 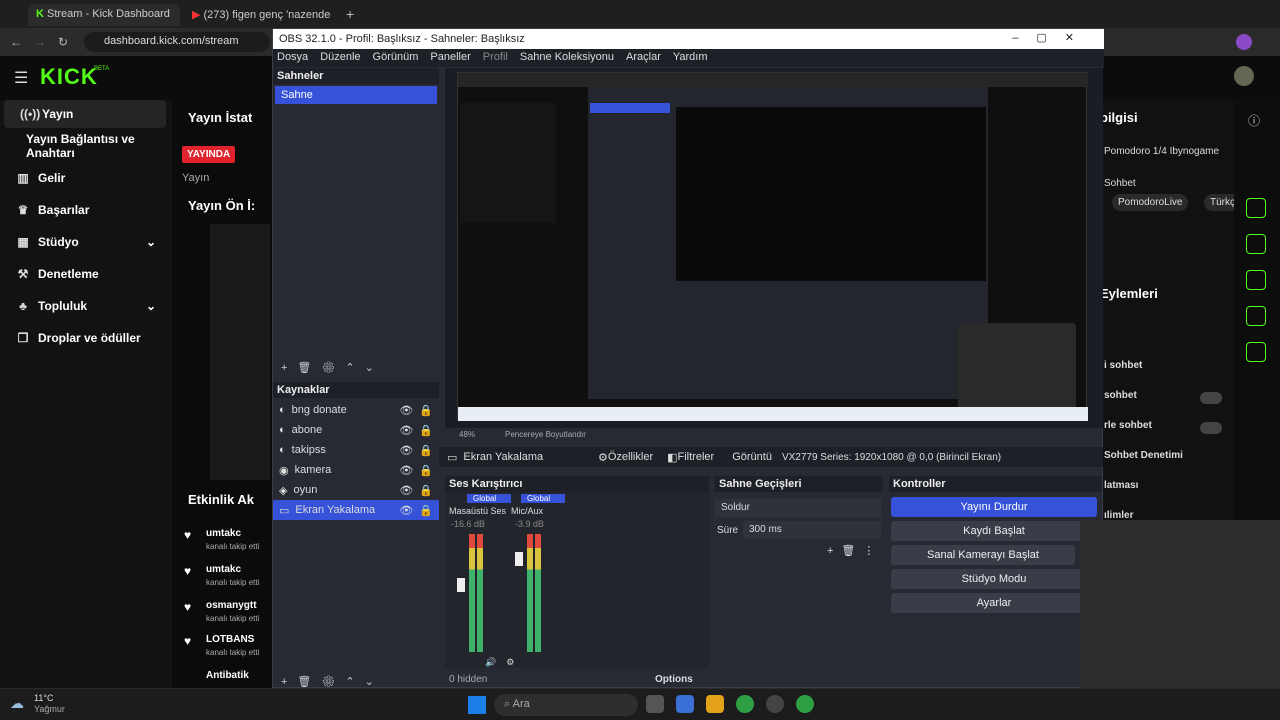 What do you see at coordinates (527, 511) in the screenshot?
I see `channel-name: Mic/Aux` at bounding box center [527, 511].